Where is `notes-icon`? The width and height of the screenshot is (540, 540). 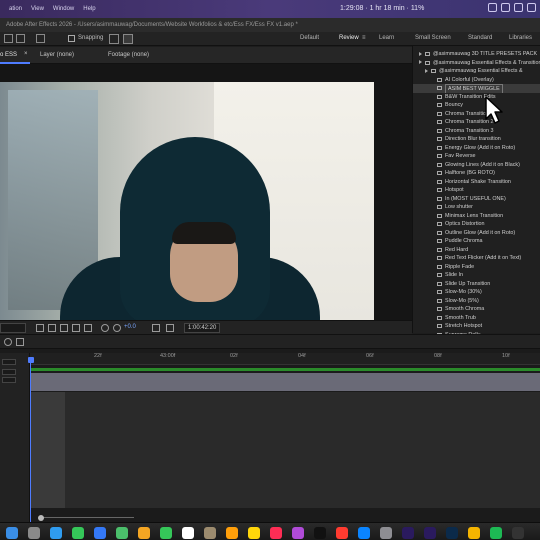
notes-icon is located at coordinates (254, 533).